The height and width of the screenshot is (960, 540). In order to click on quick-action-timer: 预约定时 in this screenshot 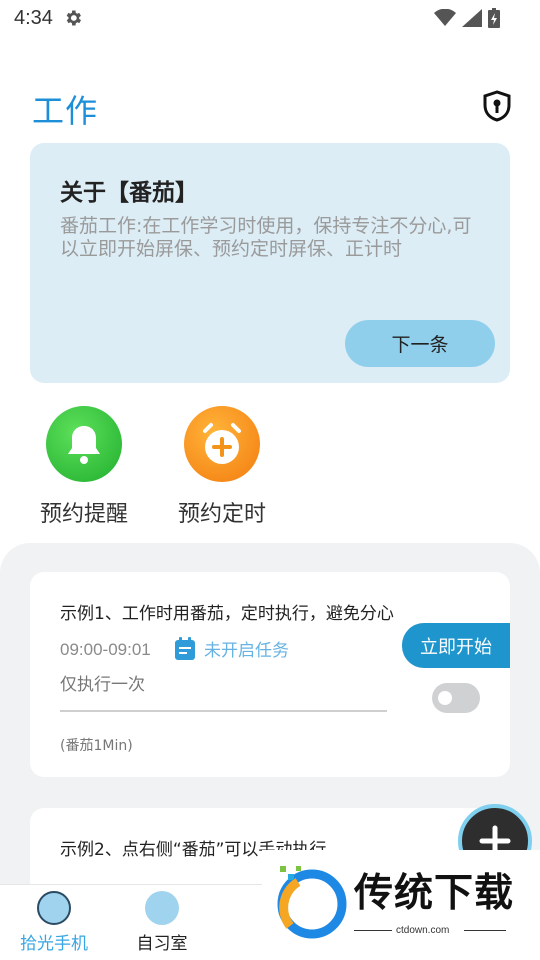, I will do `click(222, 467)`.